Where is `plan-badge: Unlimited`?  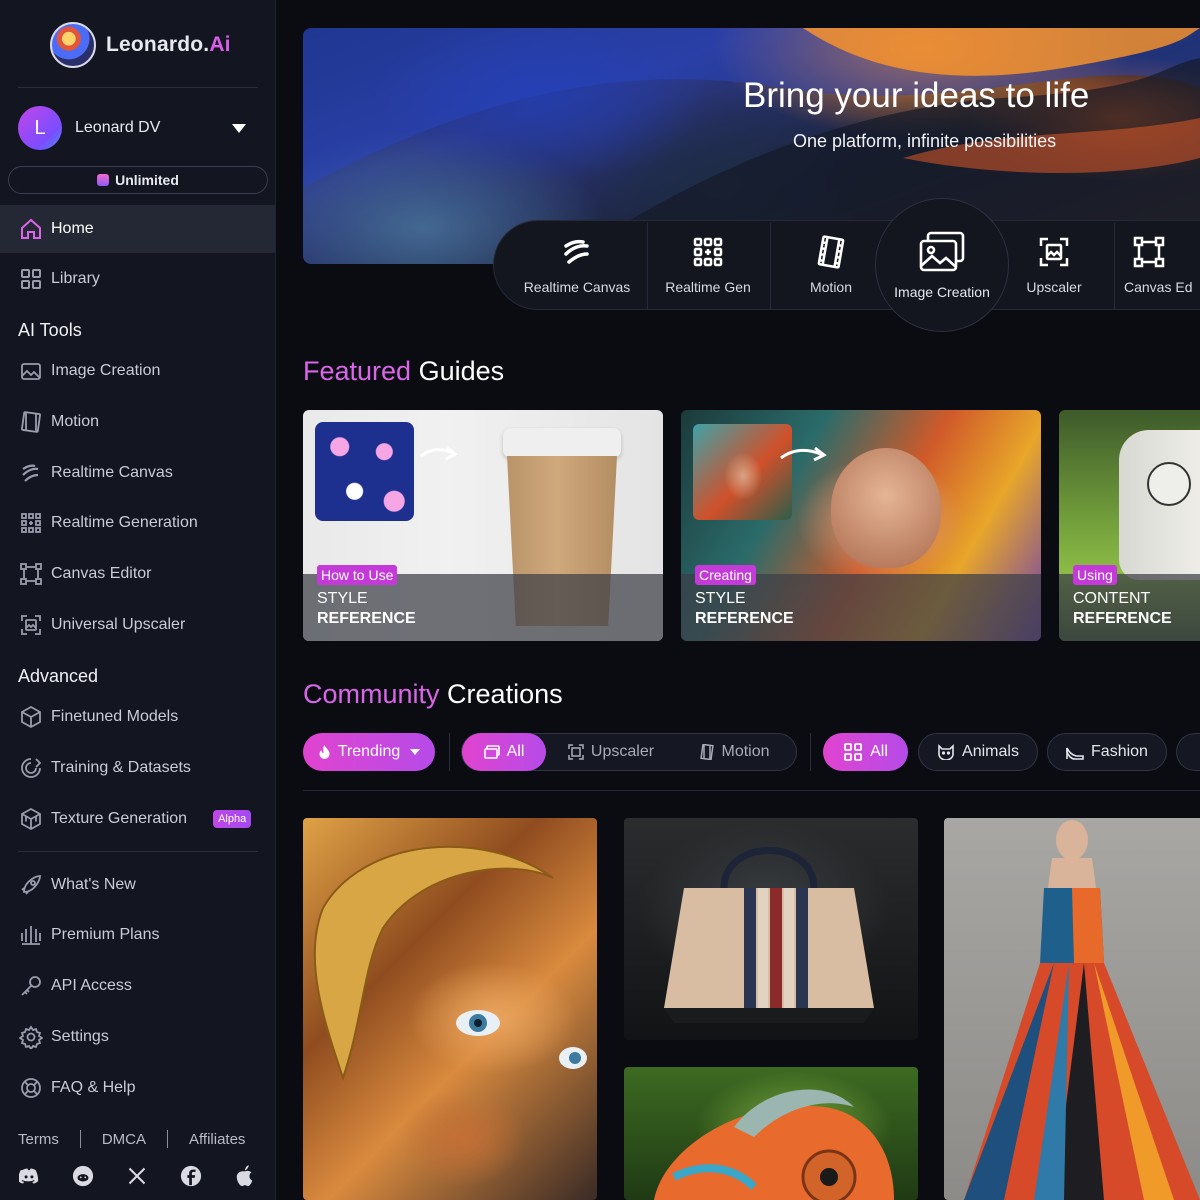 plan-badge: Unlimited is located at coordinates (138, 180).